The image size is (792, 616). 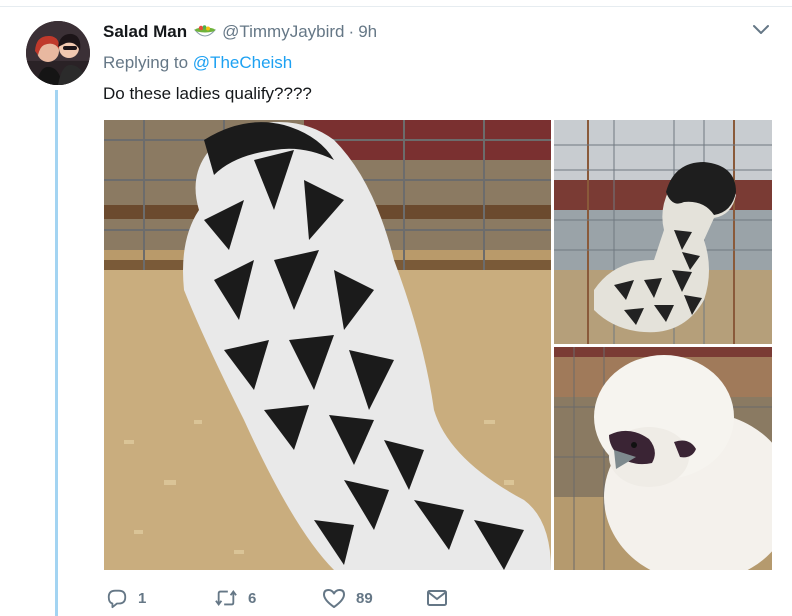 I want to click on replying-prefix: Replying to, so click(x=146, y=62).